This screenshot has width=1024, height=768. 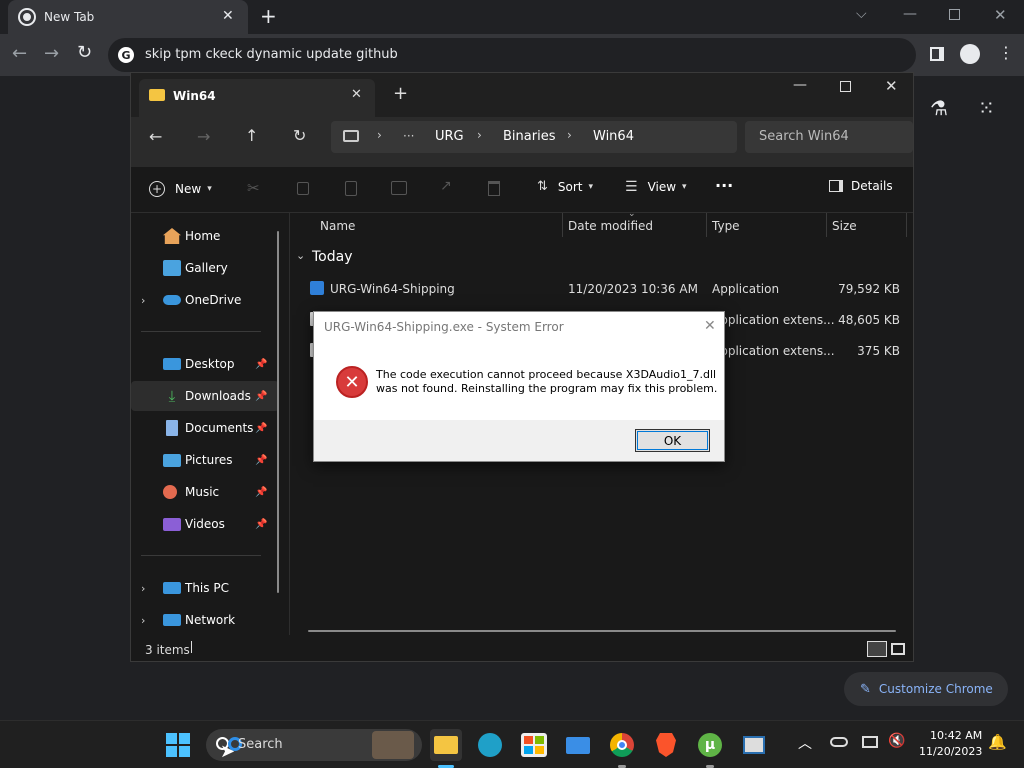 What do you see at coordinates (726, 226) in the screenshot?
I see `column-header-type: Type` at bounding box center [726, 226].